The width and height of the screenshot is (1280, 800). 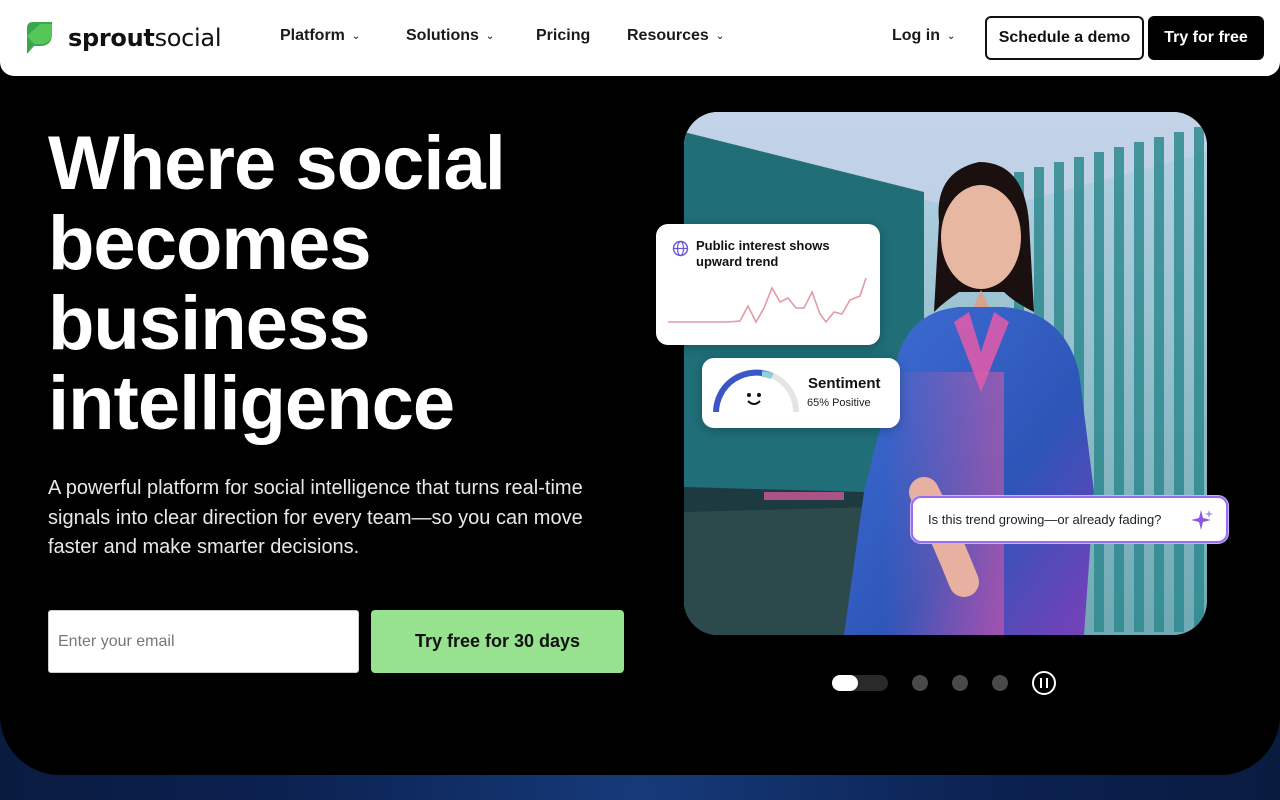 What do you see at coordinates (210, 243) in the screenshot?
I see `headline-line: becomes` at bounding box center [210, 243].